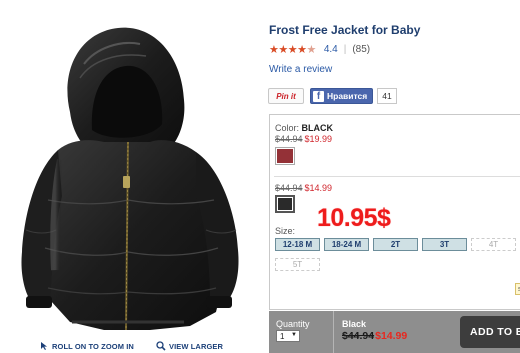  I want to click on swatch-divider, so click(397, 176).